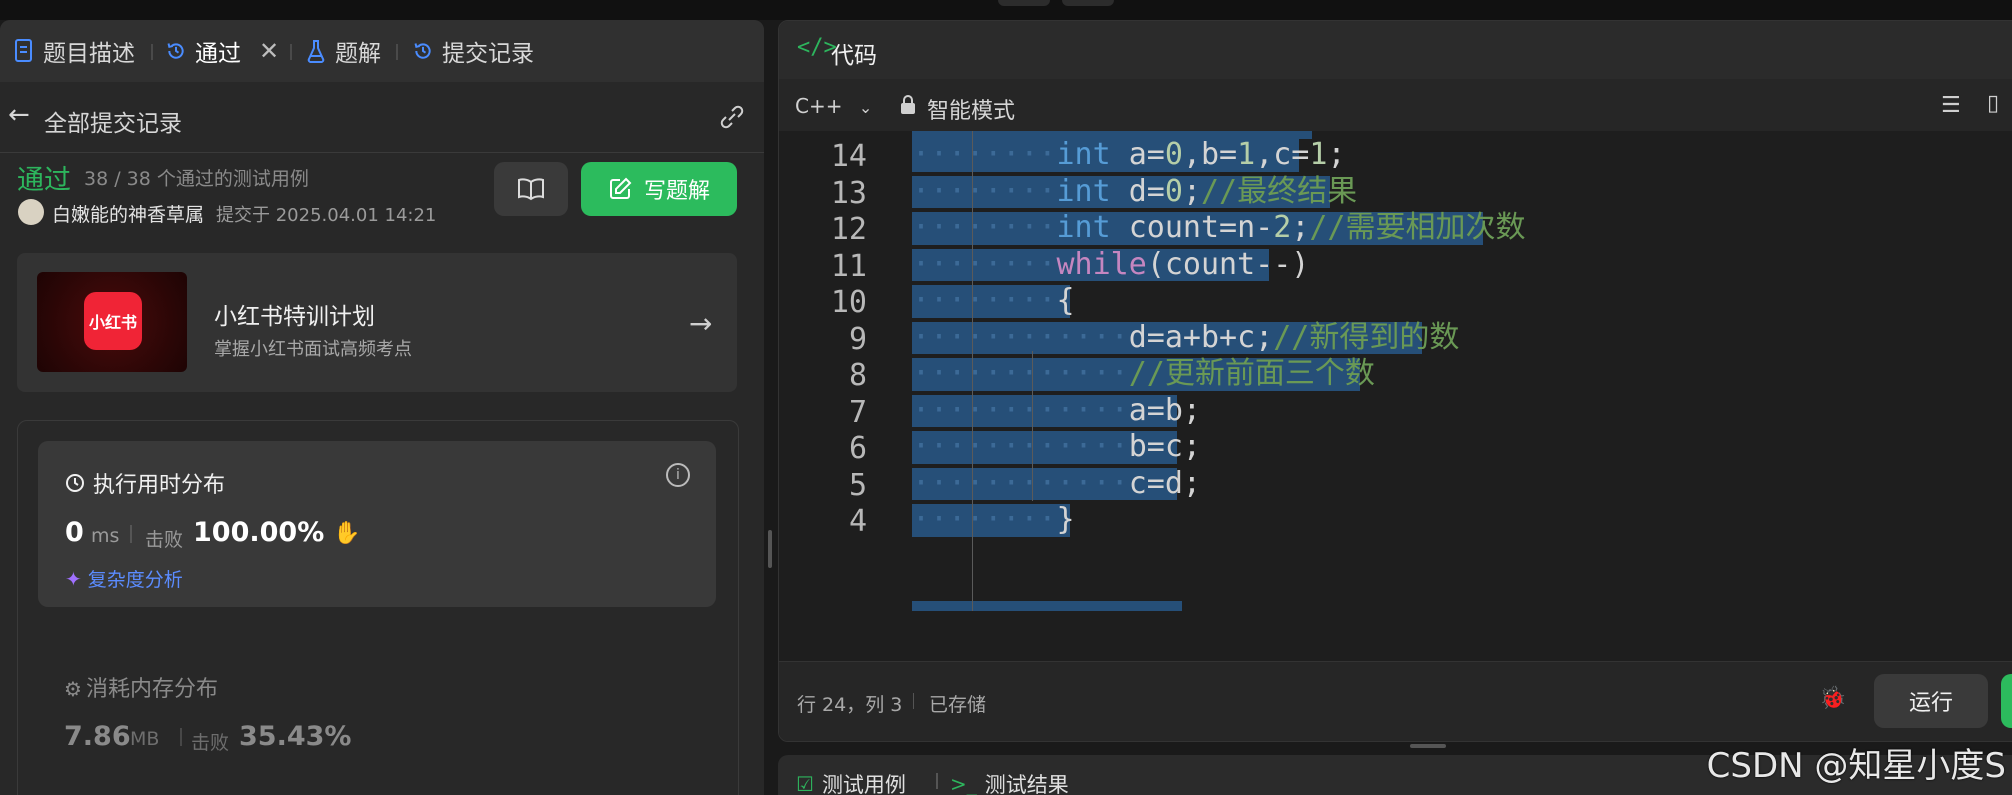  I want to click on back-arrow-icon: ←, so click(19, 115).